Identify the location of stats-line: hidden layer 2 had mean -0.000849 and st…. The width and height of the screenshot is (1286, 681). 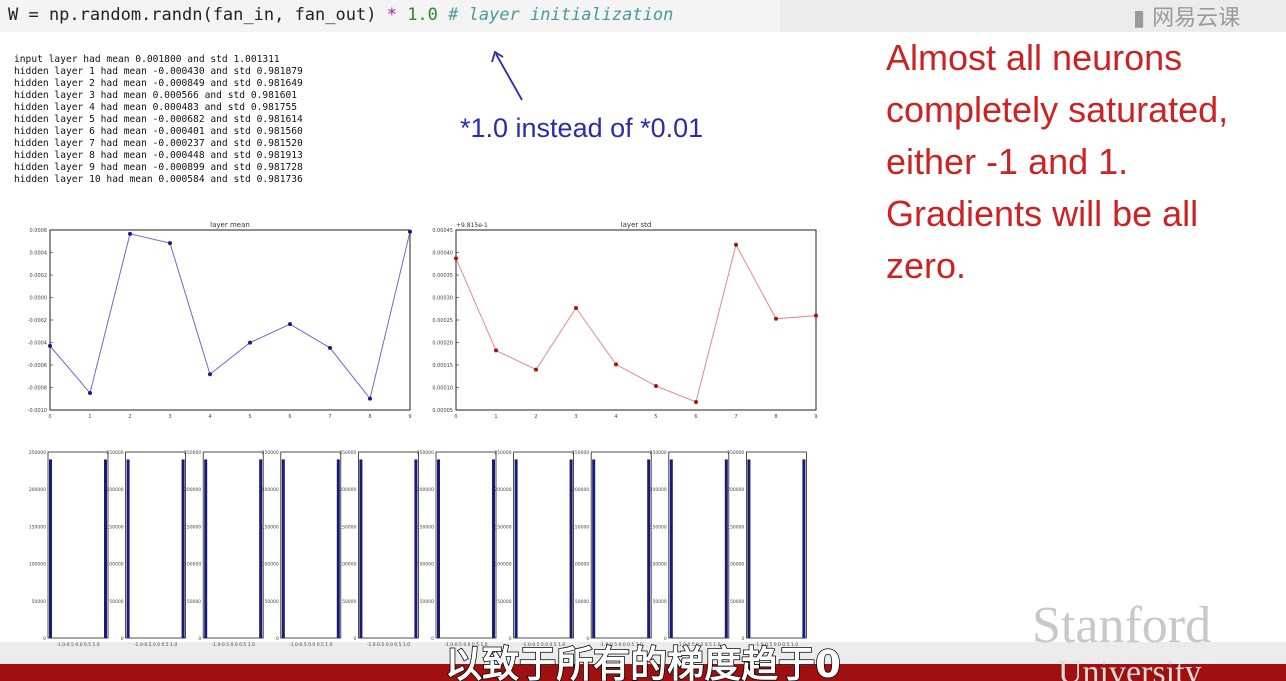
(158, 83).